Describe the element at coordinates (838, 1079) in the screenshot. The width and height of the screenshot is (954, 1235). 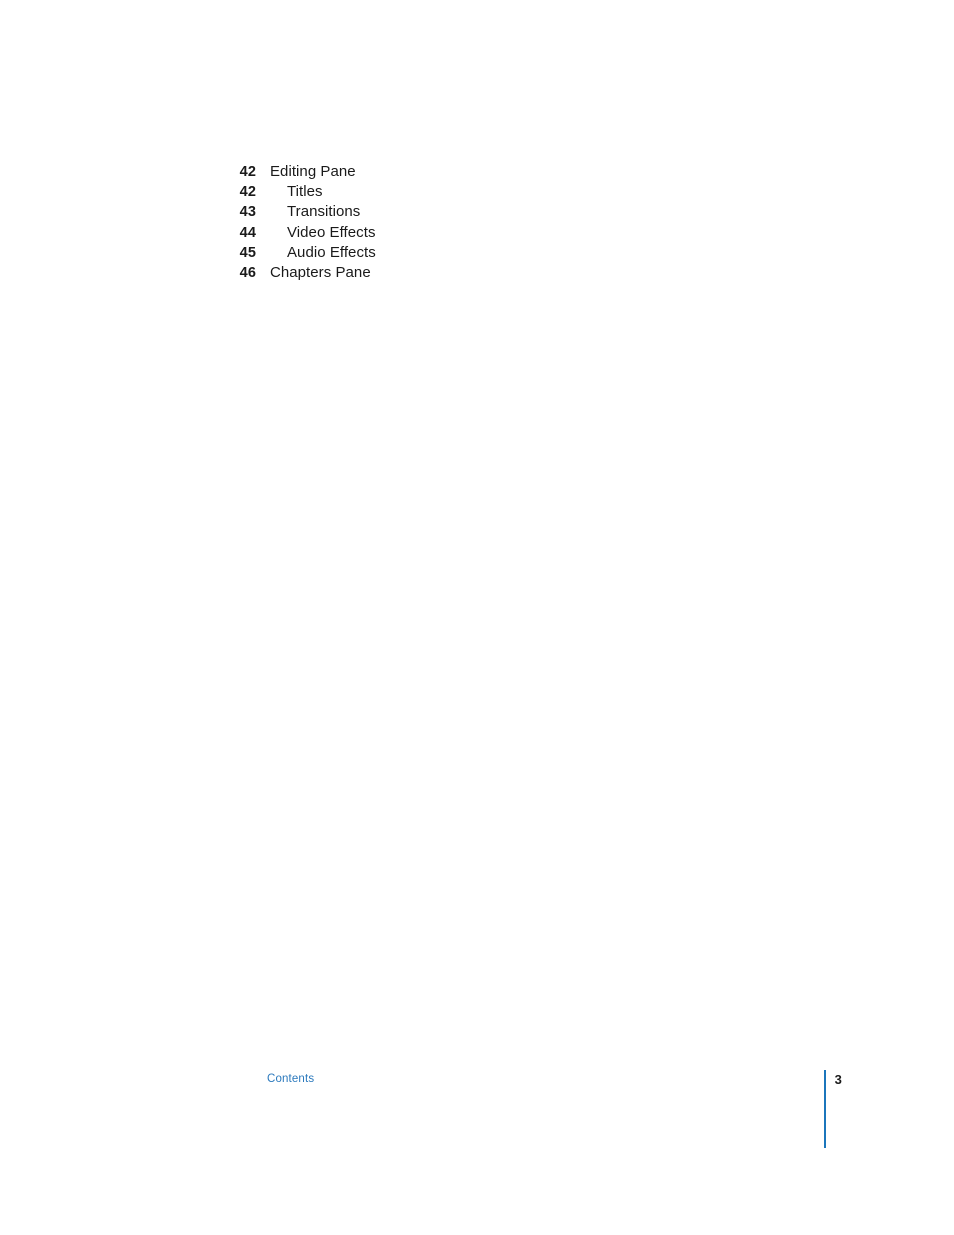
I see `page-number: 3` at that location.